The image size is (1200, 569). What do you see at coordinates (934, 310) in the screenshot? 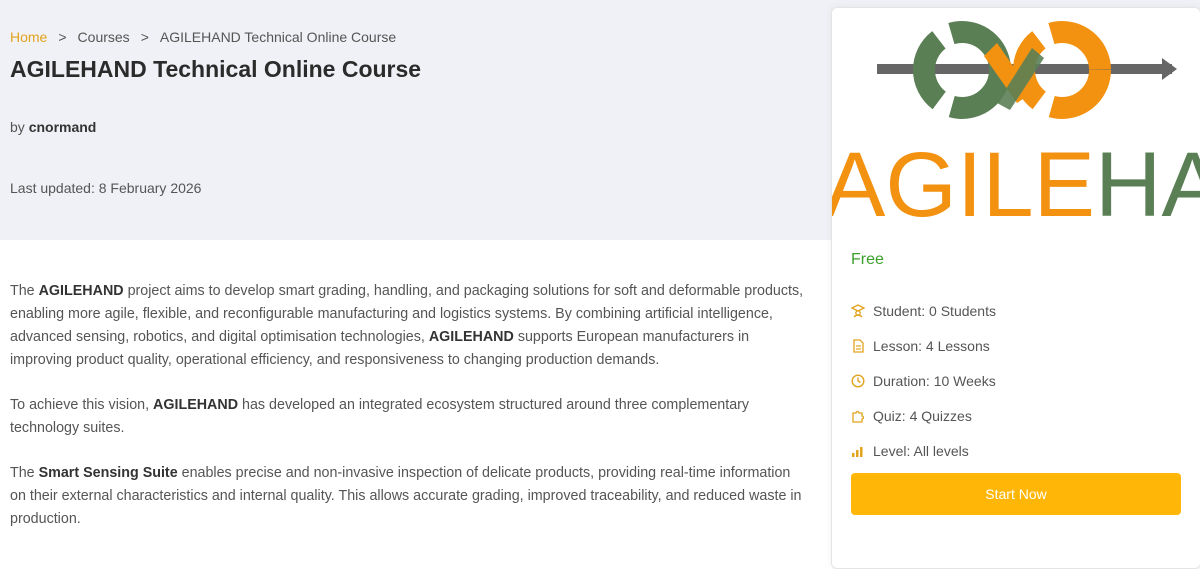
I see `meta-label: Student: 0 Students` at bounding box center [934, 310].